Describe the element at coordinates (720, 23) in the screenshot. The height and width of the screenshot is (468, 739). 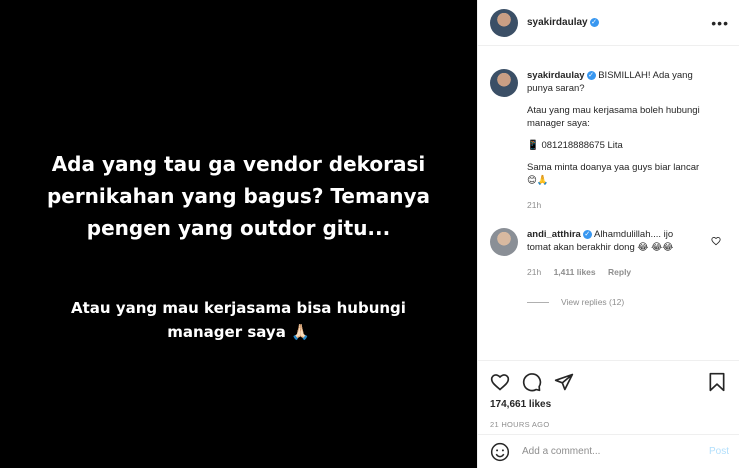
I see `more-options-icon: •••` at that location.